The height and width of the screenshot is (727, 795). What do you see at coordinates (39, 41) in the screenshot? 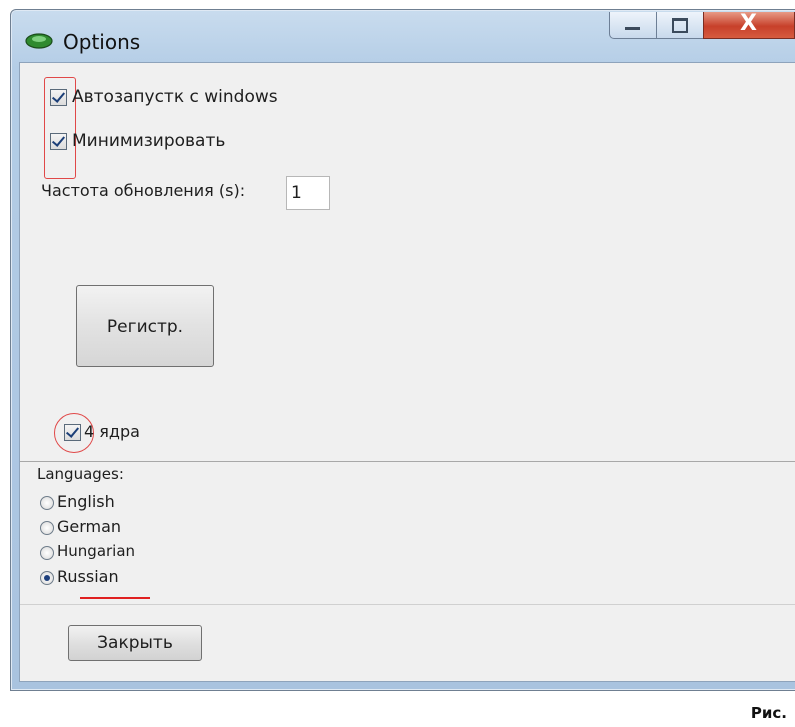
I see `app-icon` at bounding box center [39, 41].